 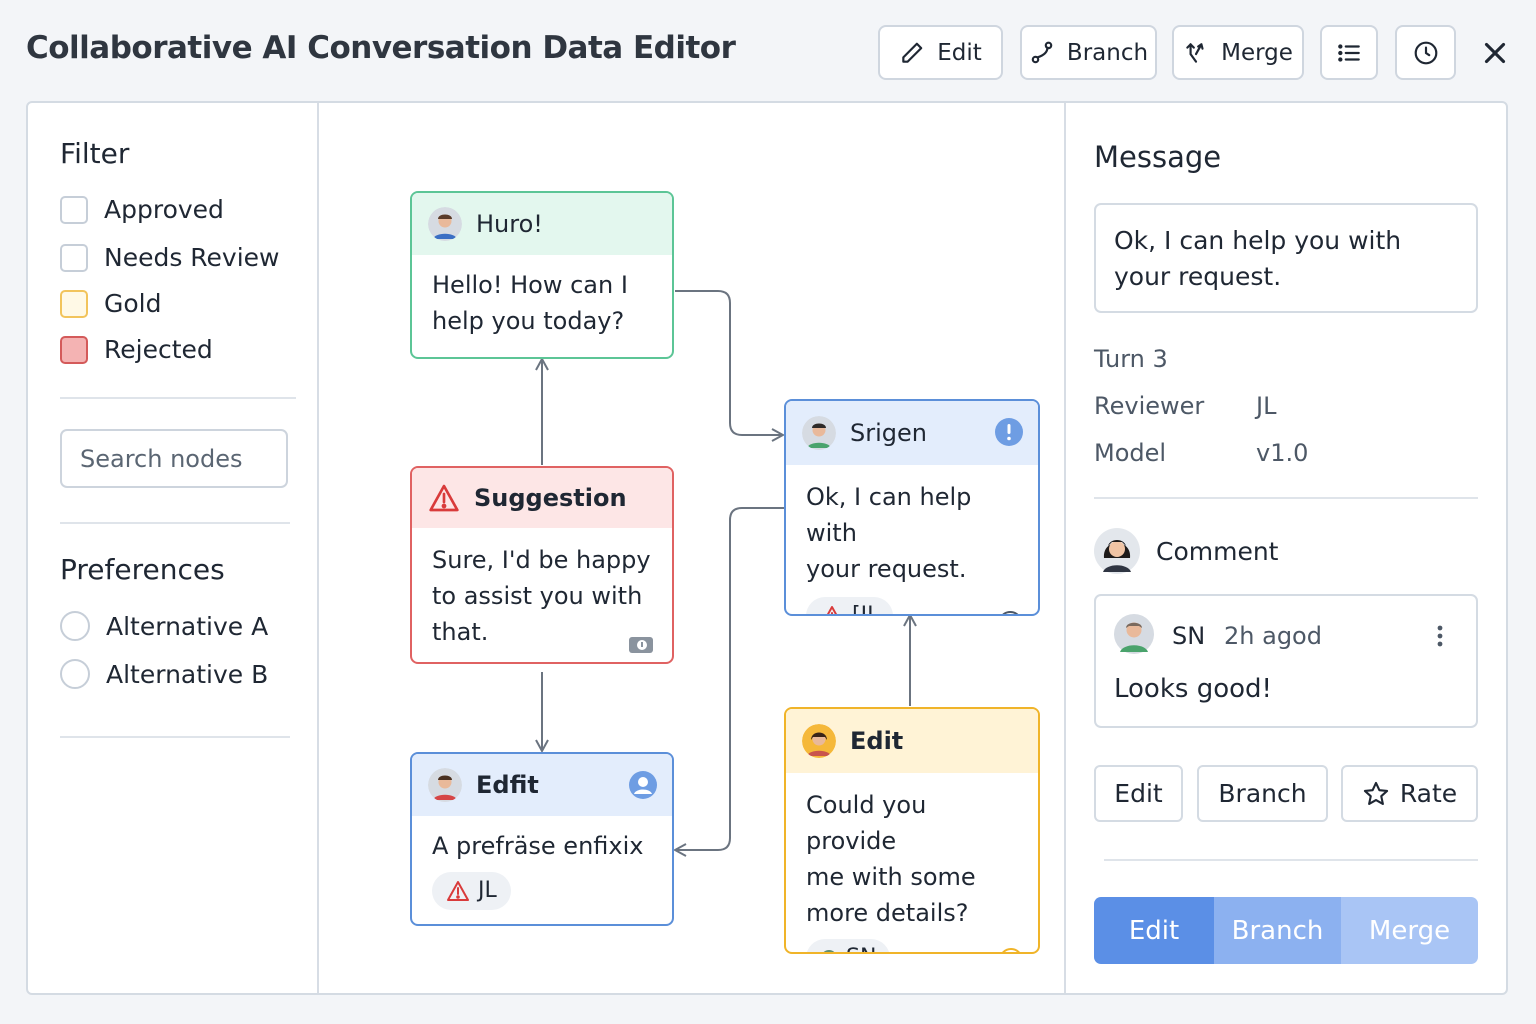 I want to click on reviewer-tag: JL, so click(x=471, y=891).